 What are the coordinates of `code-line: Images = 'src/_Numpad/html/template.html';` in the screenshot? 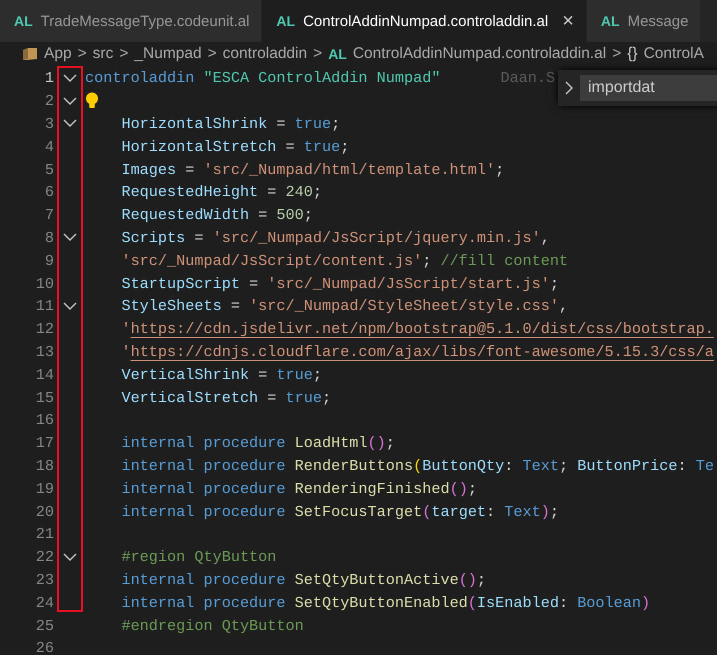 It's located at (312, 169).